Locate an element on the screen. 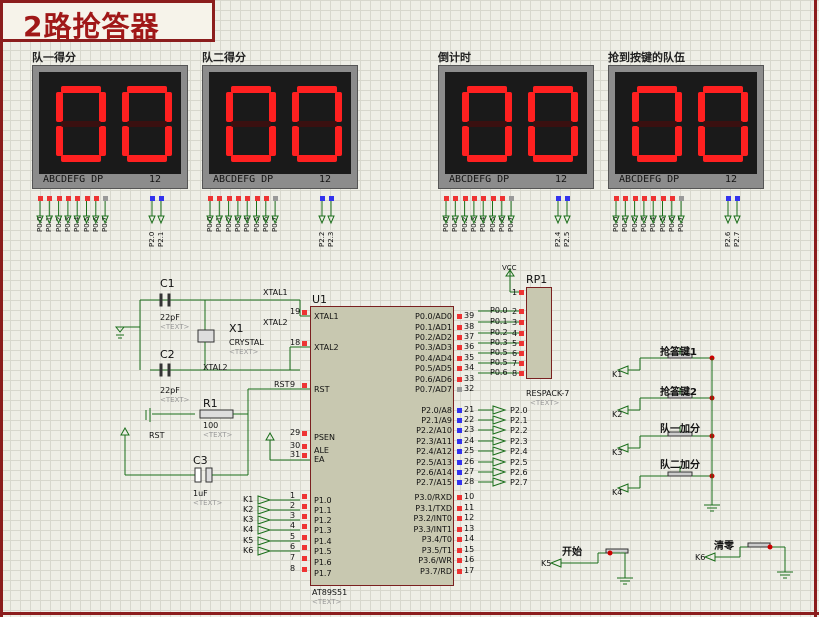  c1-text: <TEXT> is located at coordinates (175, 327).